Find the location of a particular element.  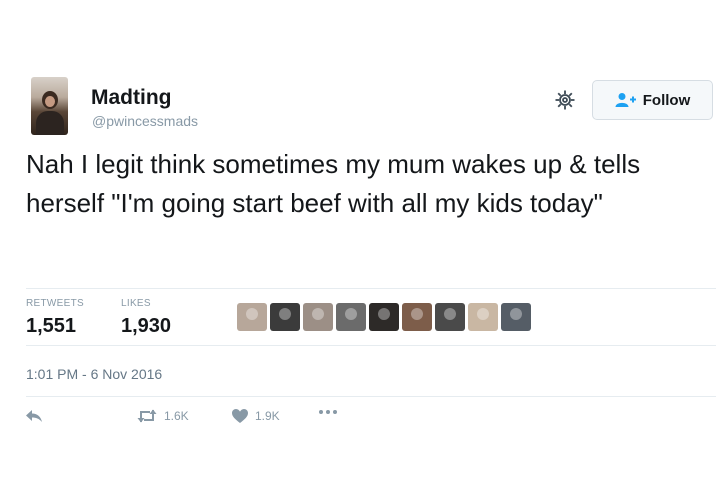

retweets-label: RETWEETS is located at coordinates (55, 303).